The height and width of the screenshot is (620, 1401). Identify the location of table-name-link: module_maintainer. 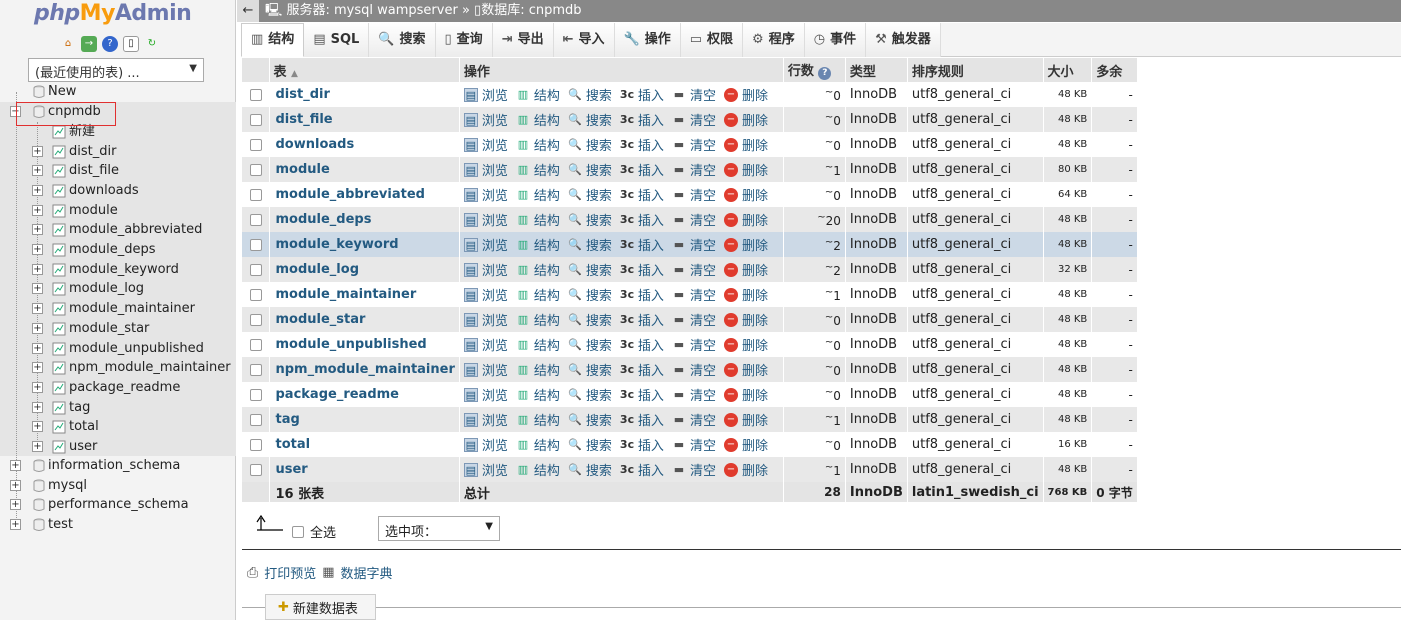
(346, 294).